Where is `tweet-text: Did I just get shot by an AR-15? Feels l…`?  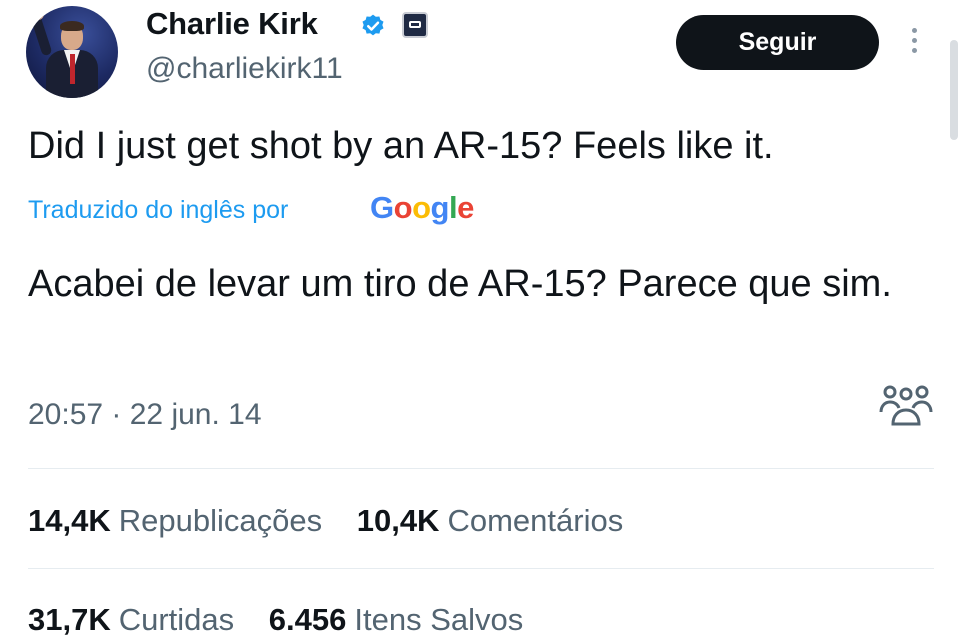 tweet-text: Did I just get shot by an AR-15? Feels l… is located at coordinates (401, 146).